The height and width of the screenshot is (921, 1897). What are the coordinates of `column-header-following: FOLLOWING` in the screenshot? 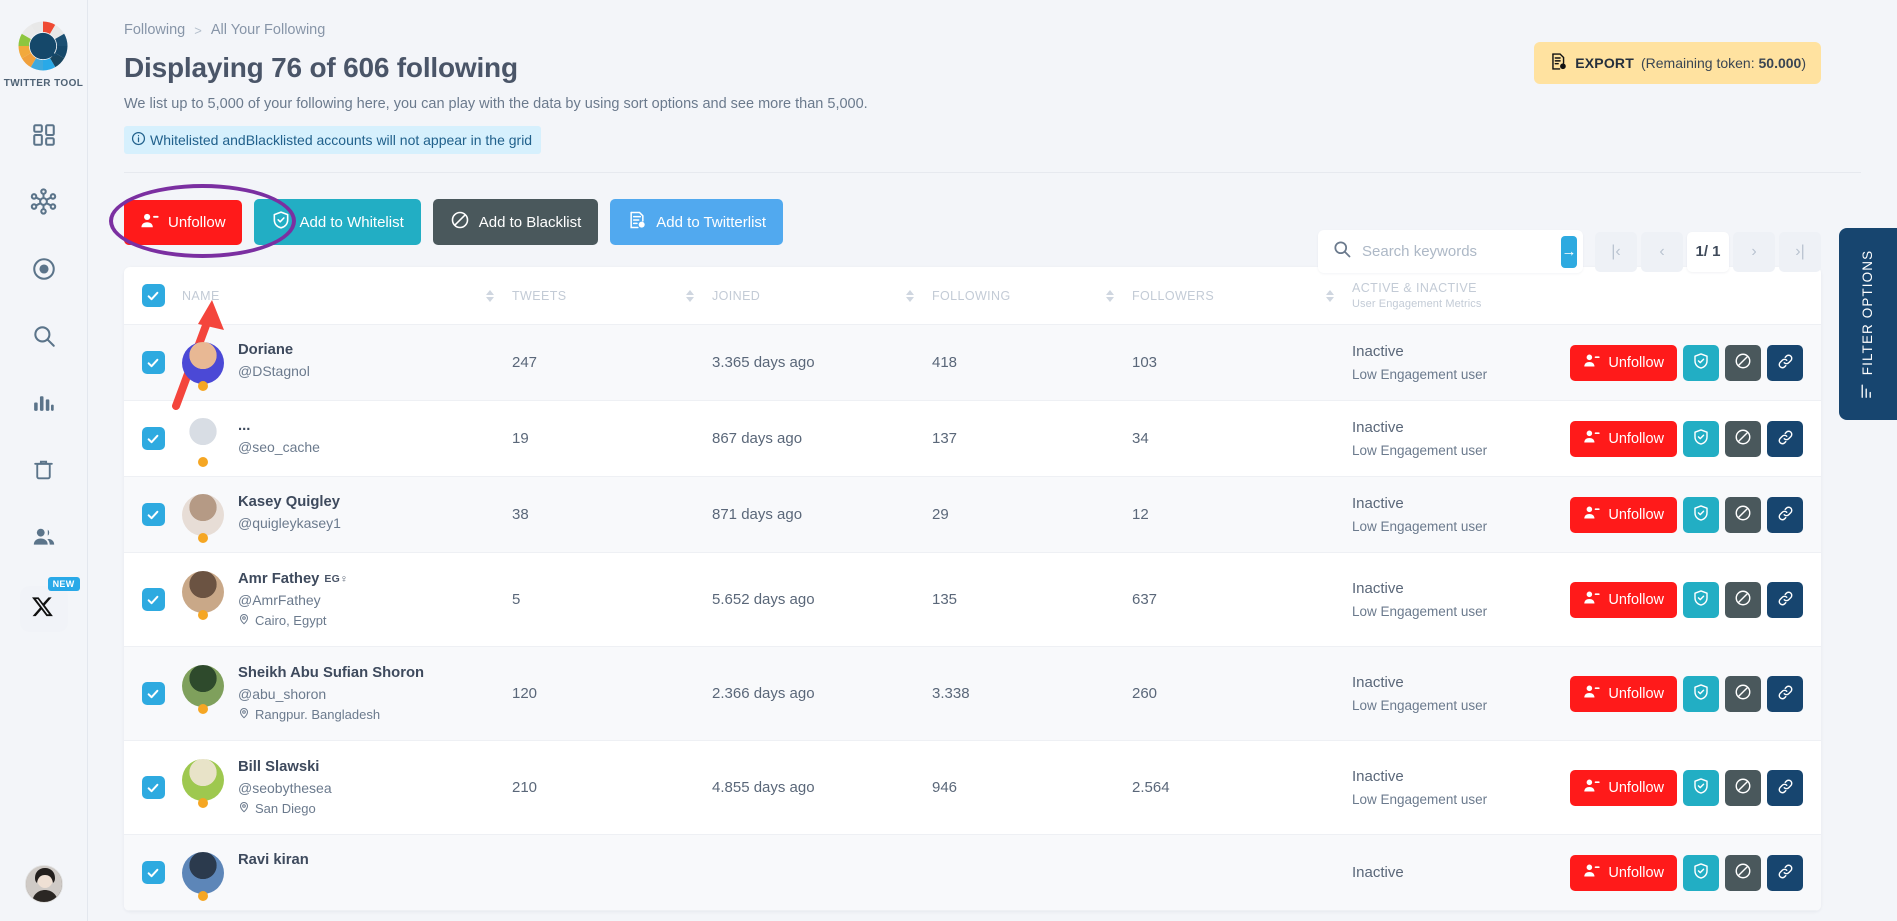 It's located at (1032, 296).